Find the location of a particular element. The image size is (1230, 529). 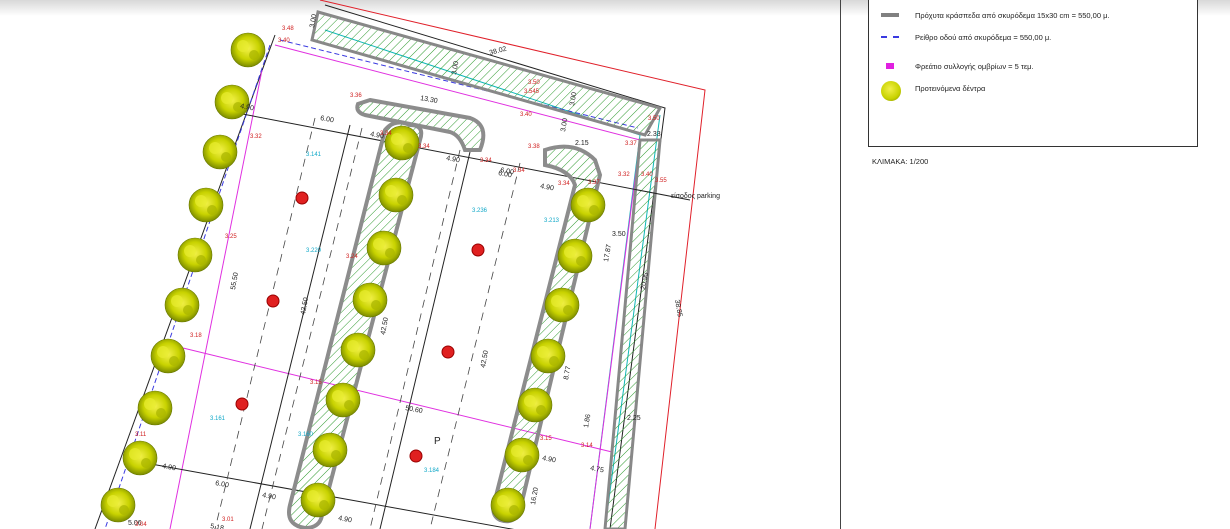

dimension-label: 3.00 is located at coordinates (564, 125).